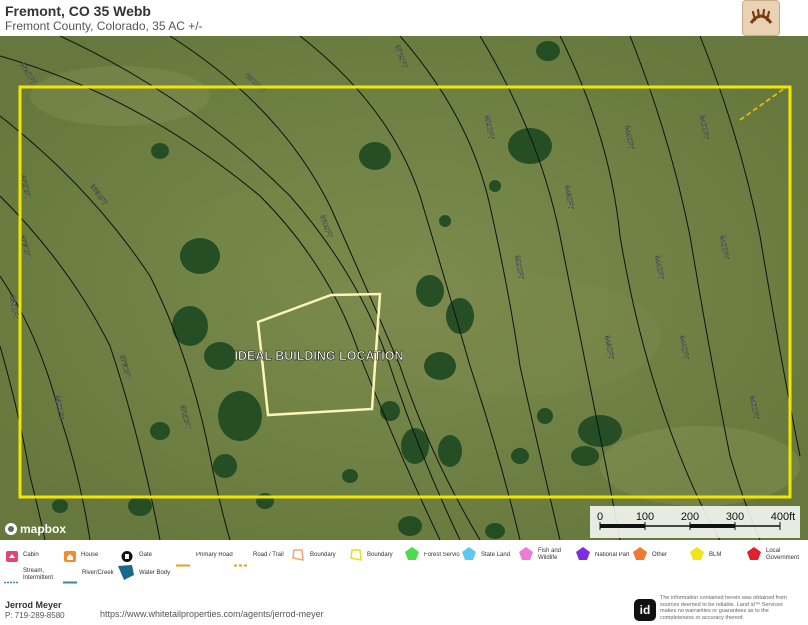 The image size is (808, 625). I want to click on water-body-icon, so click(126, 575).